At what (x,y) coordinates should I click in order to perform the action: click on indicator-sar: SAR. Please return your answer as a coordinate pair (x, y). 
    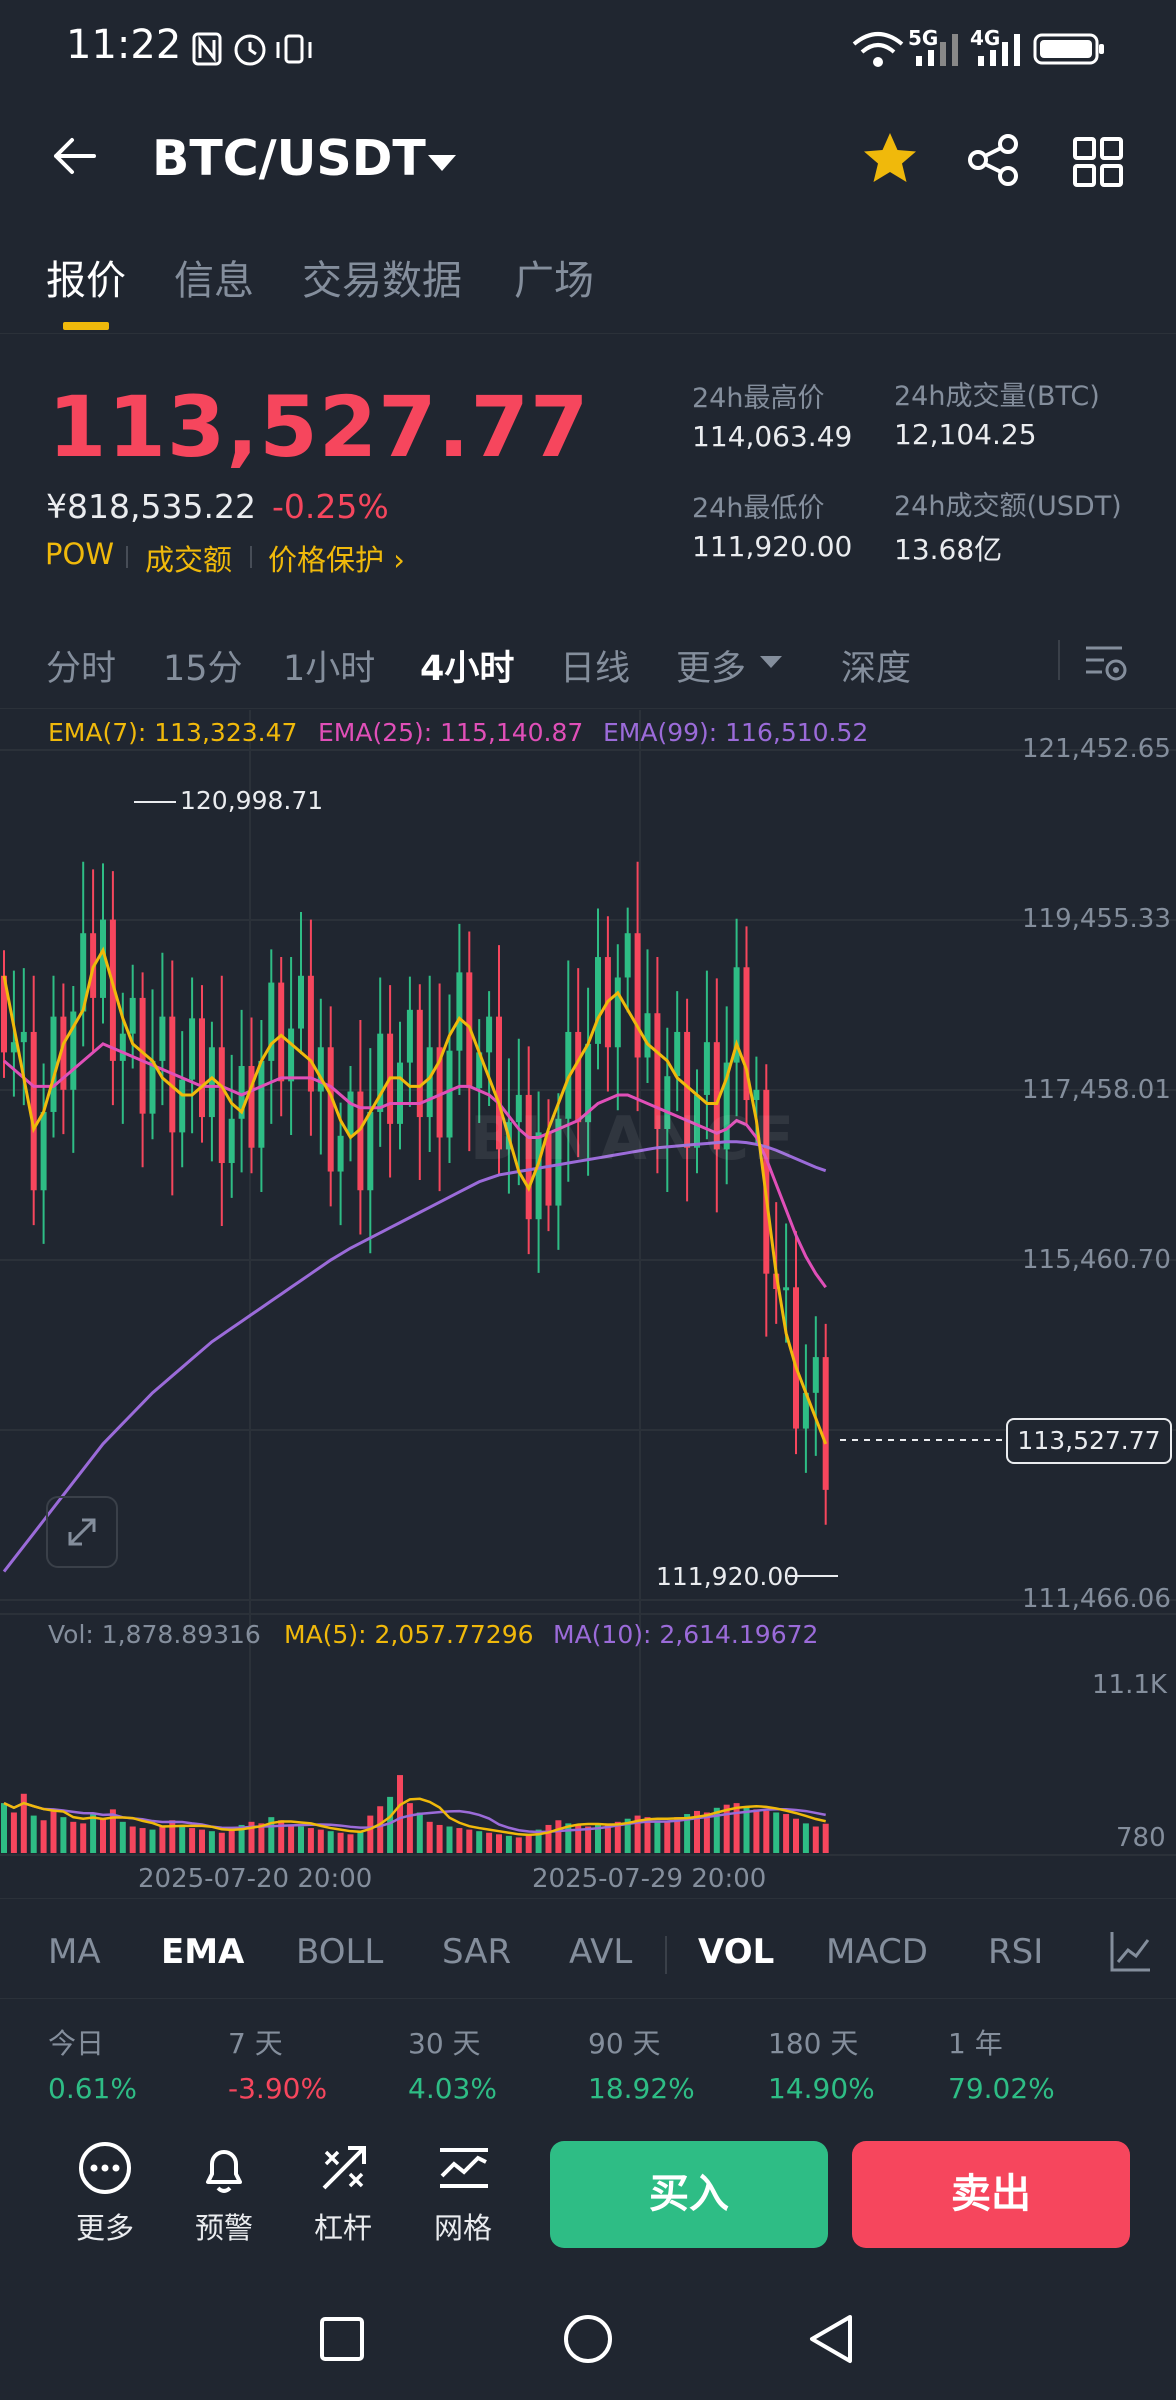
    Looking at the image, I should click on (476, 1952).